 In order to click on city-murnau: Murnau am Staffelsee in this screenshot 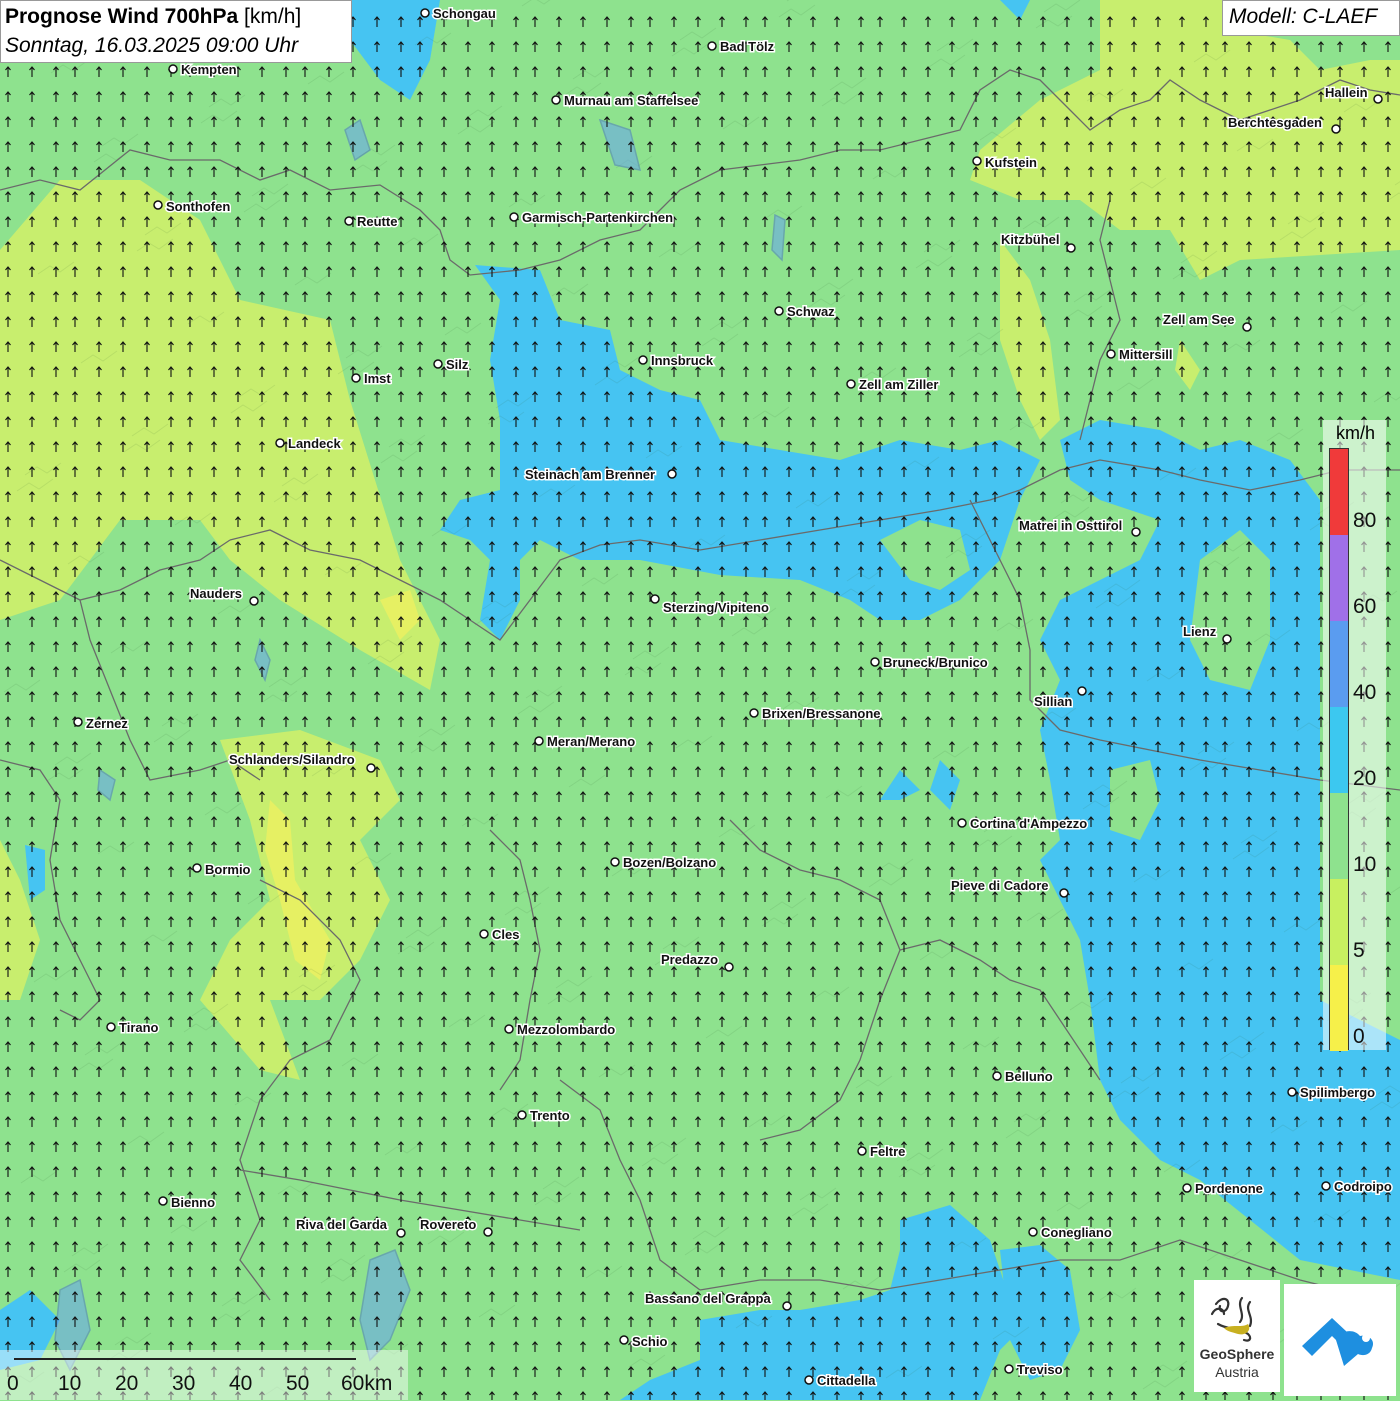, I will do `click(625, 101)`.